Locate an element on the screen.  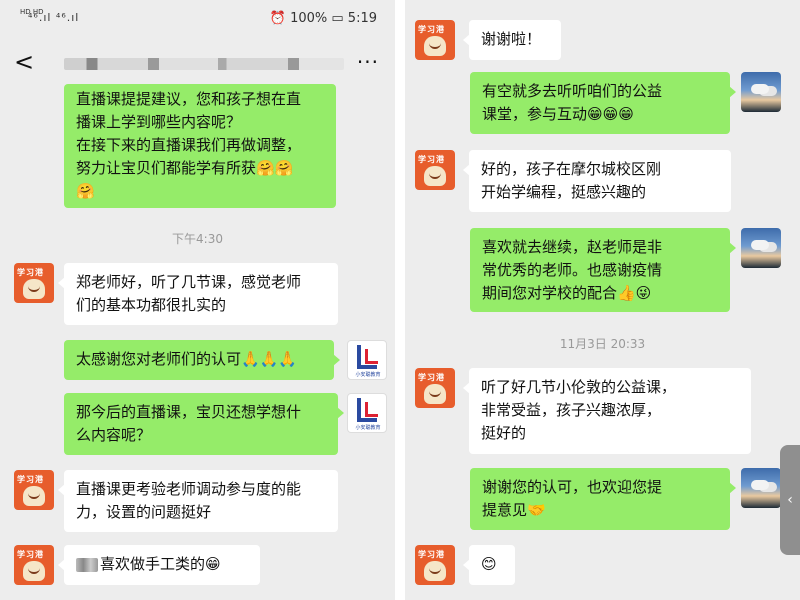
message-bubble-sent: 太感谢您对老师们的认可🙏🙏🙏 is located at coordinates (202, 360).